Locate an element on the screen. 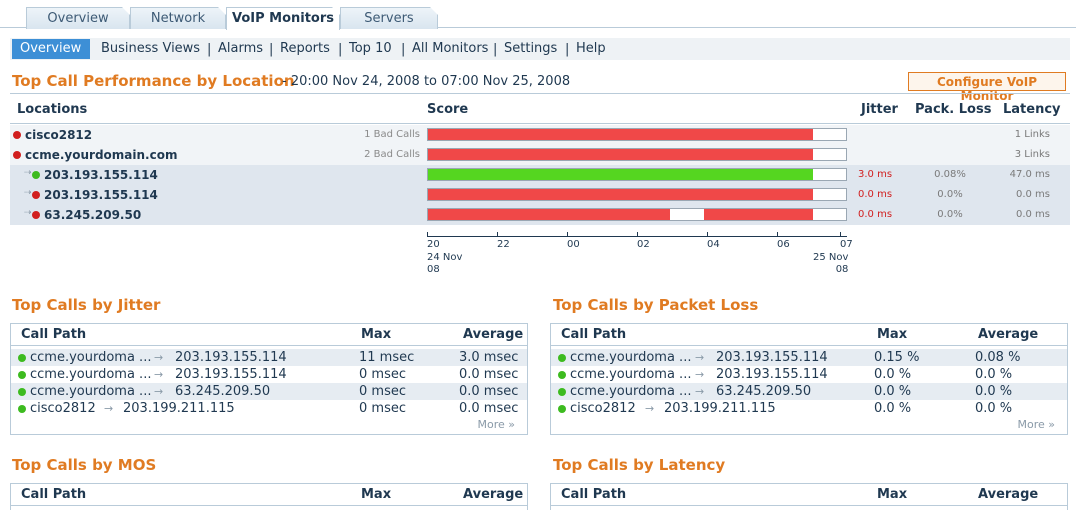 This screenshot has width=1076, height=510. axis-end-year: 08 is located at coordinates (842, 269).